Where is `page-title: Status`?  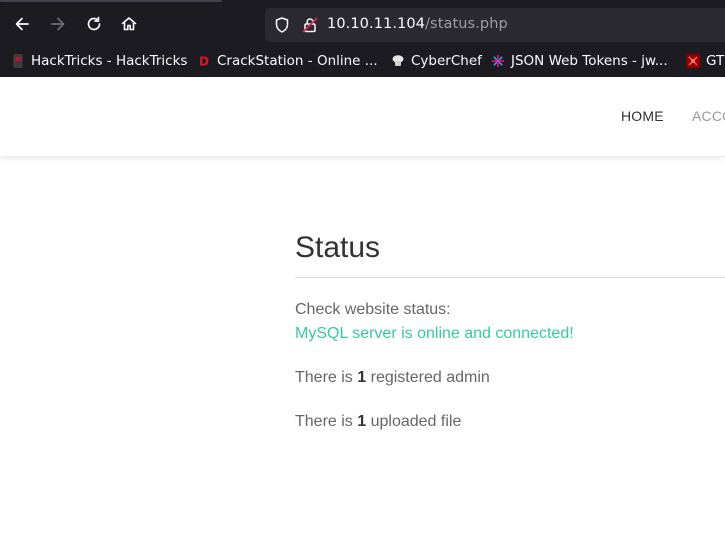 page-title: Status is located at coordinates (338, 247).